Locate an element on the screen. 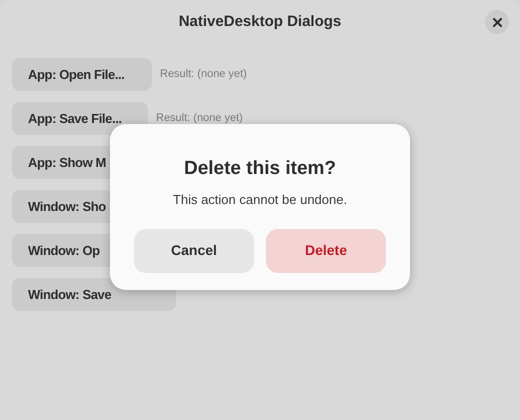 This screenshot has height=420, width=520. close-icon is located at coordinates (497, 22).